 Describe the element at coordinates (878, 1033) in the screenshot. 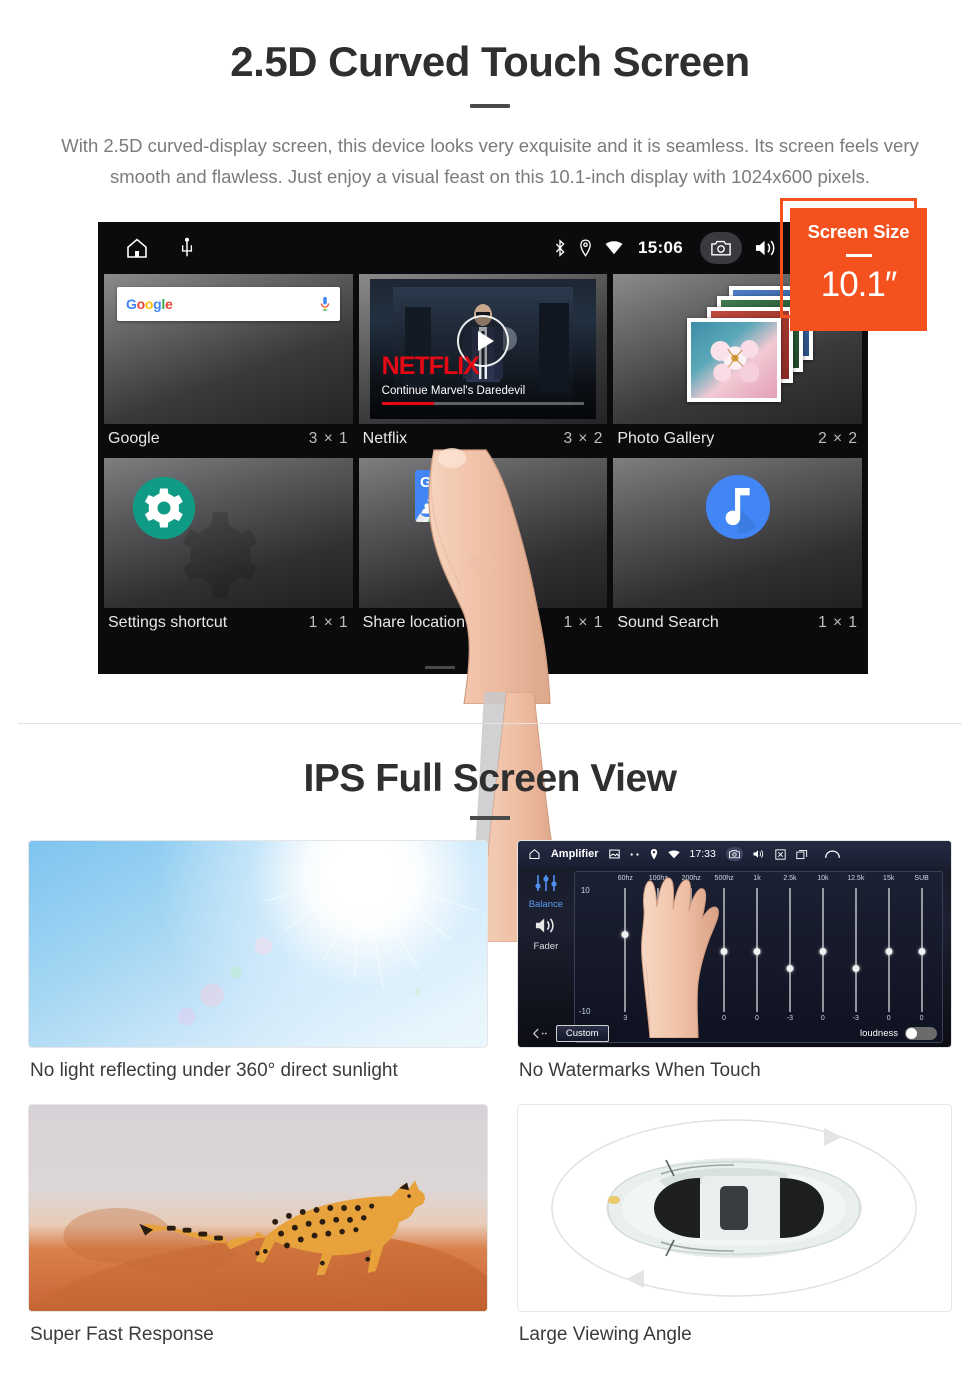

I see `loudness-label: loudness` at that location.